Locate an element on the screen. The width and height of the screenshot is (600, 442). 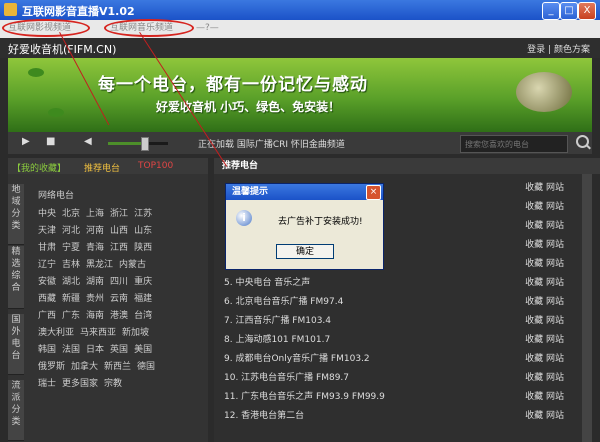
region-link: 西藏 is located at coordinates (47, 299).